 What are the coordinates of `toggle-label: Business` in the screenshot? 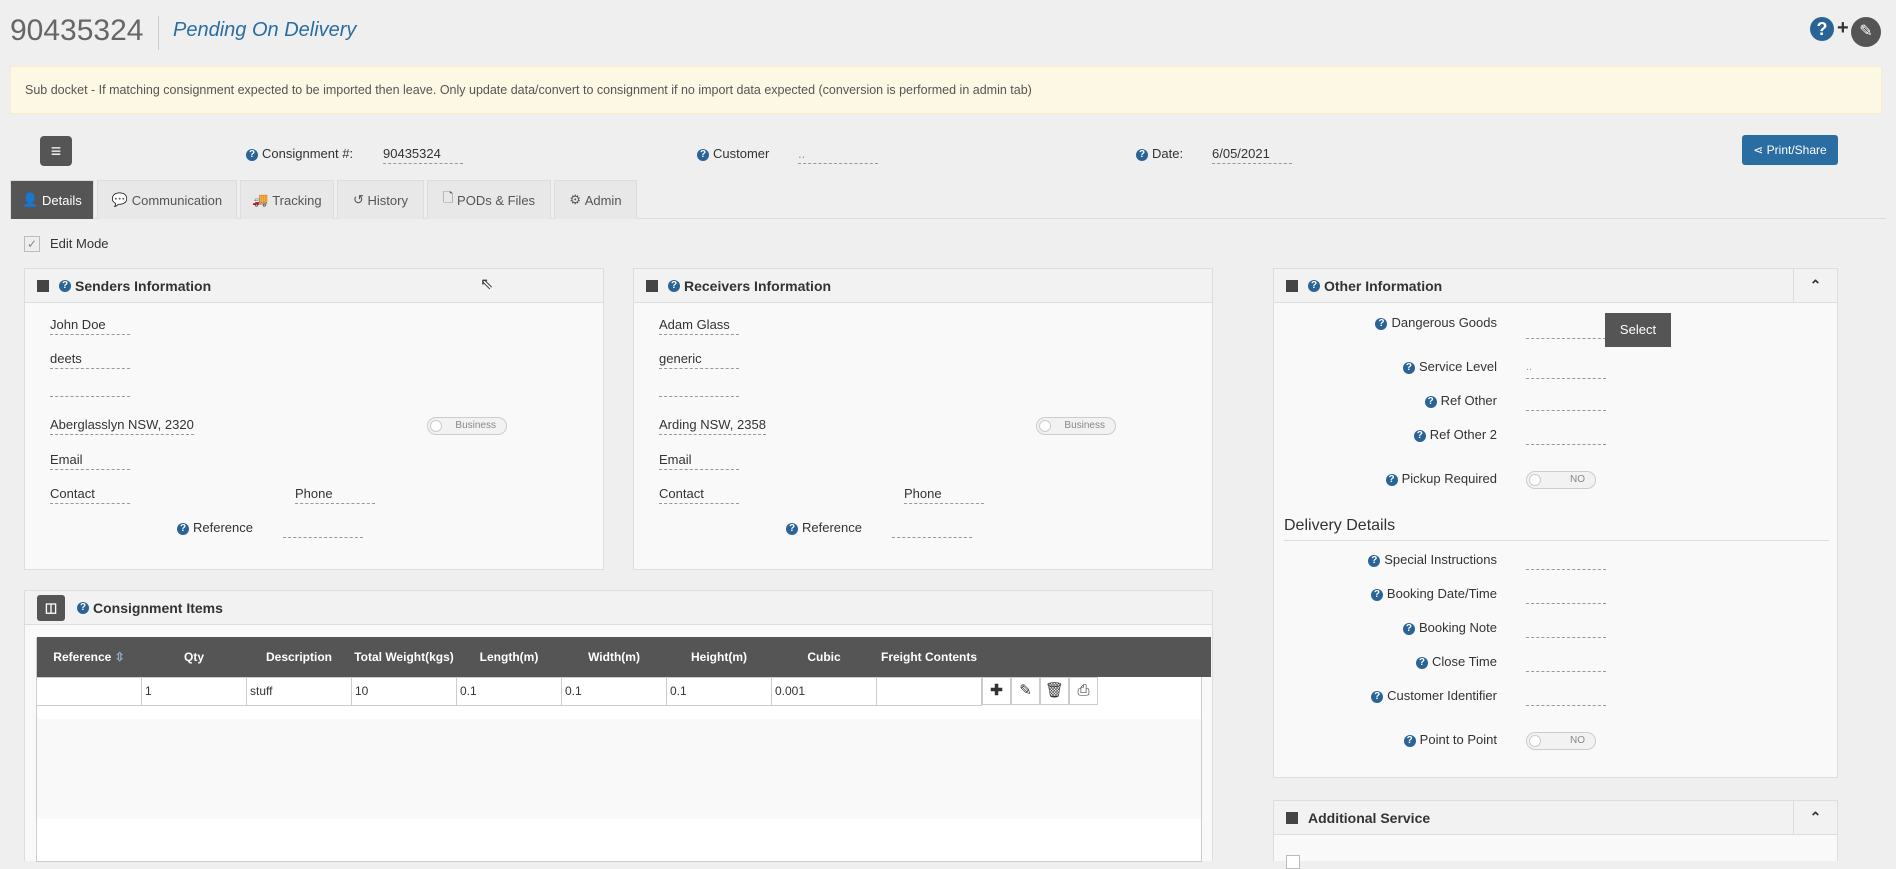 It's located at (475, 425).